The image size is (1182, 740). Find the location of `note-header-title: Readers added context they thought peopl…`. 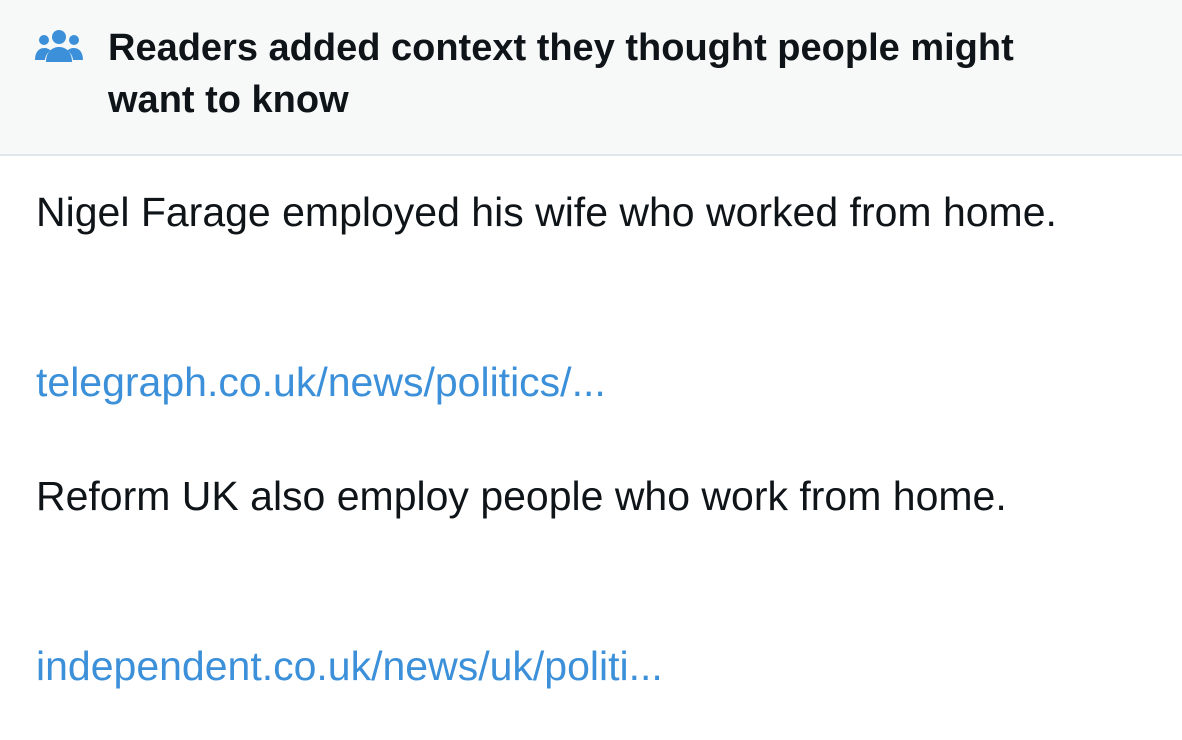

note-header-title: Readers added context they thought peopl… is located at coordinates (561, 74).